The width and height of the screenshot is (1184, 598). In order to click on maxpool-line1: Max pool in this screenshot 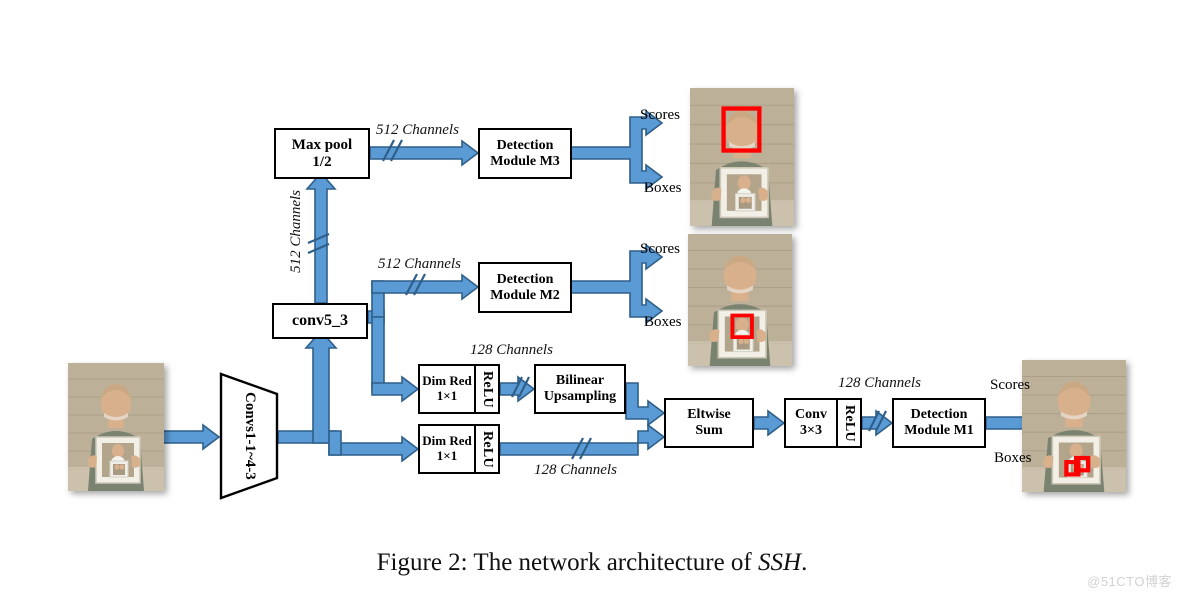, I will do `click(322, 144)`.